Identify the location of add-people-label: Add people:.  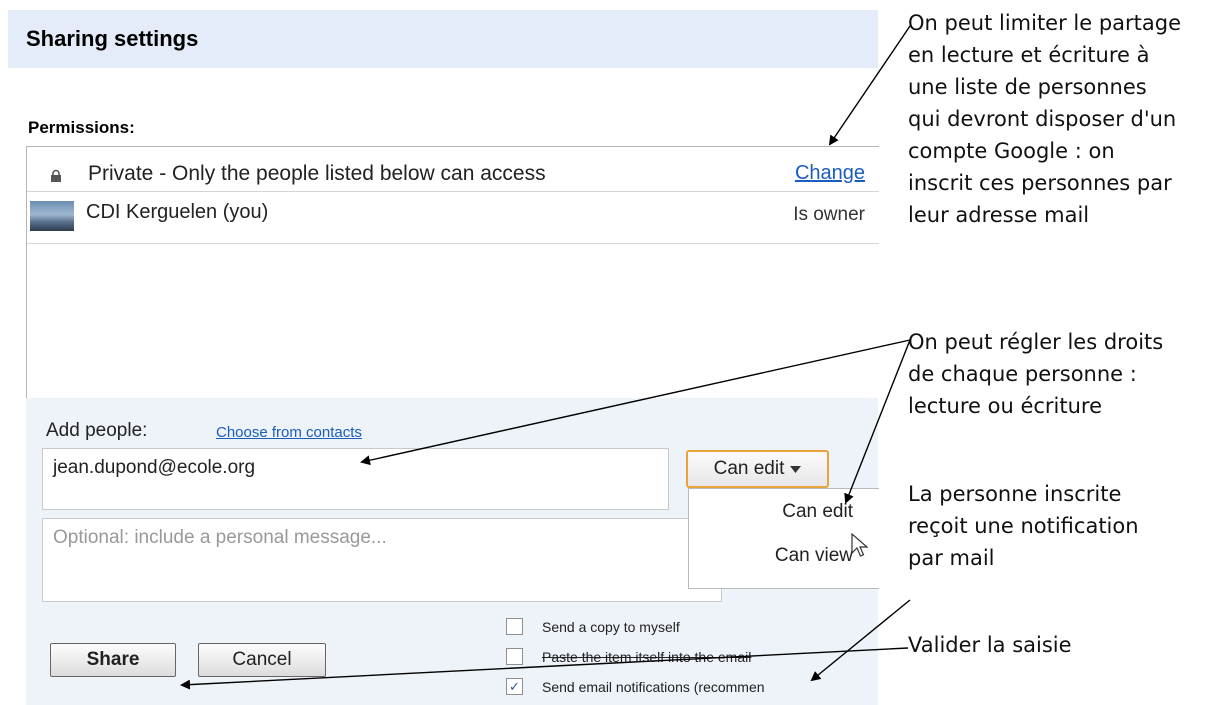
(97, 430).